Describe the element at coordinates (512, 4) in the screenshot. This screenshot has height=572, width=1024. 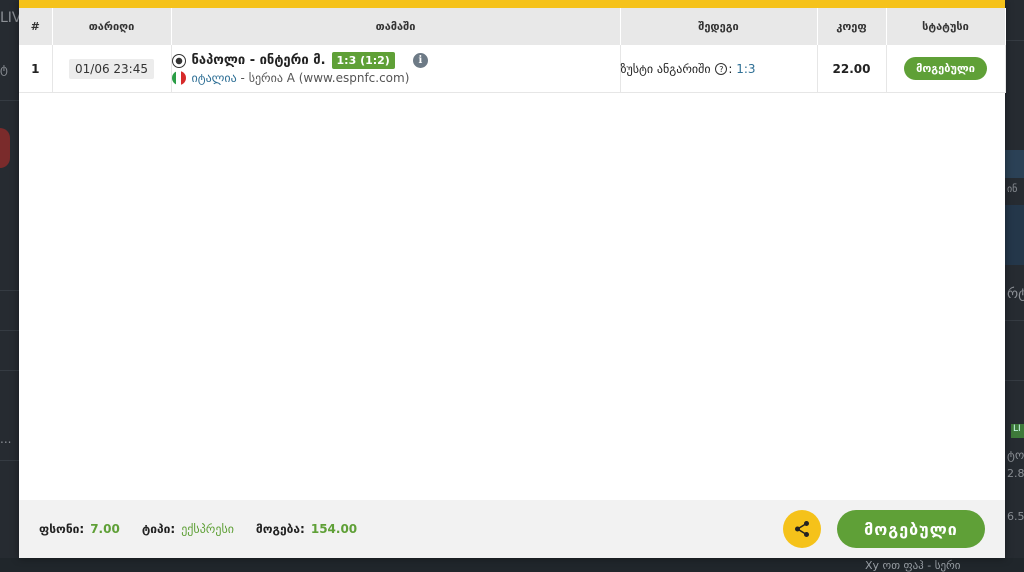
I see `modal-accent-bar` at that location.